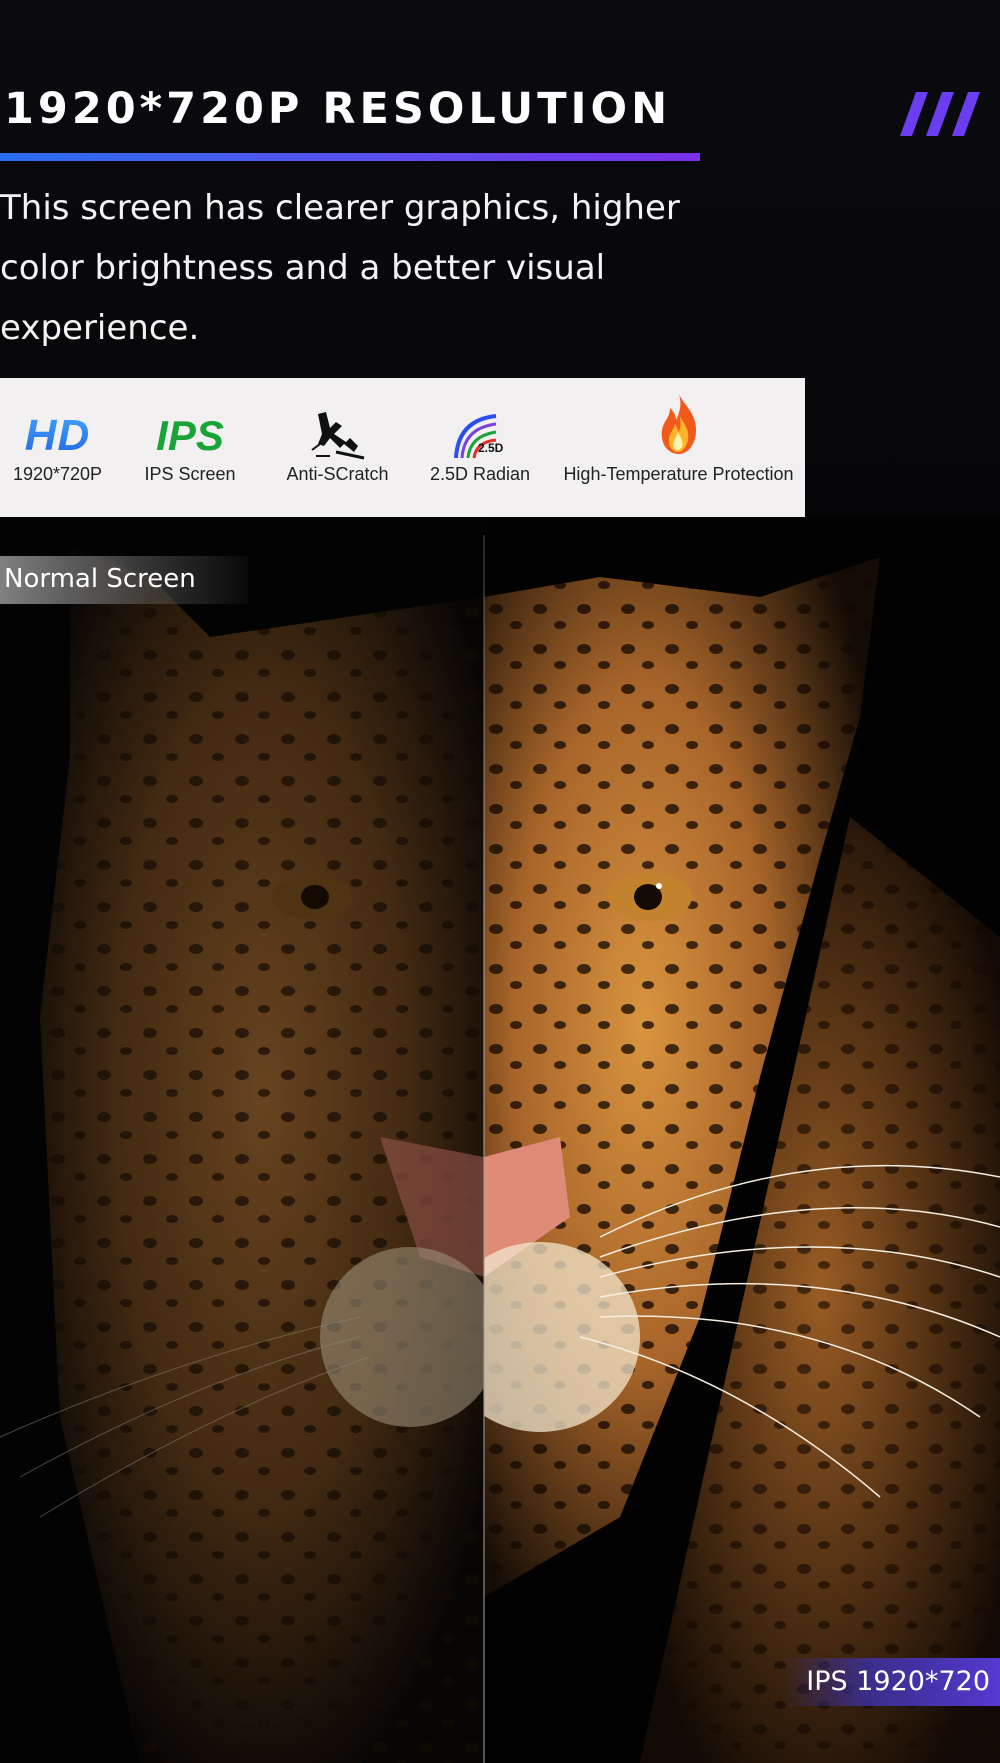 The width and height of the screenshot is (1000, 1763). Describe the element at coordinates (100, 579) in the screenshot. I see `normal-screen-label-text: Normal Screen` at that location.